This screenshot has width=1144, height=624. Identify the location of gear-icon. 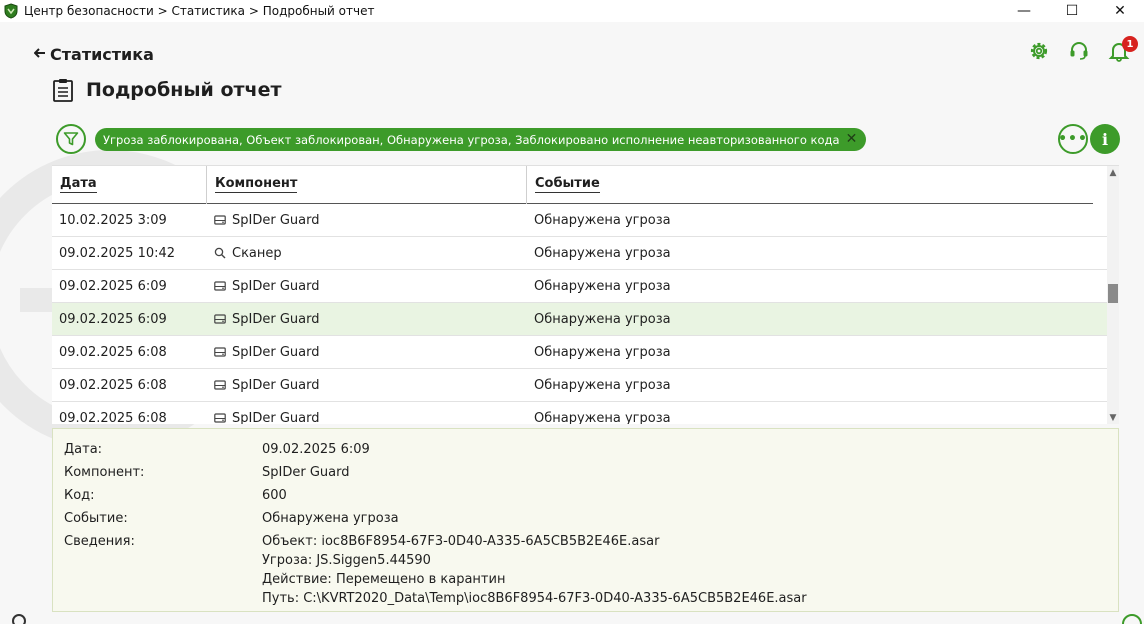
(1039, 51).